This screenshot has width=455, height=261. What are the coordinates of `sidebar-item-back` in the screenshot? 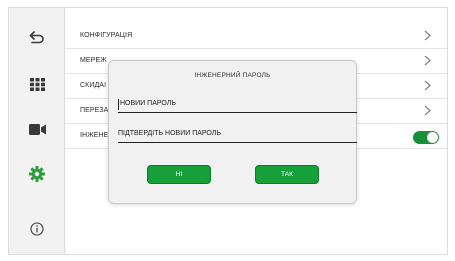 It's located at (37, 38).